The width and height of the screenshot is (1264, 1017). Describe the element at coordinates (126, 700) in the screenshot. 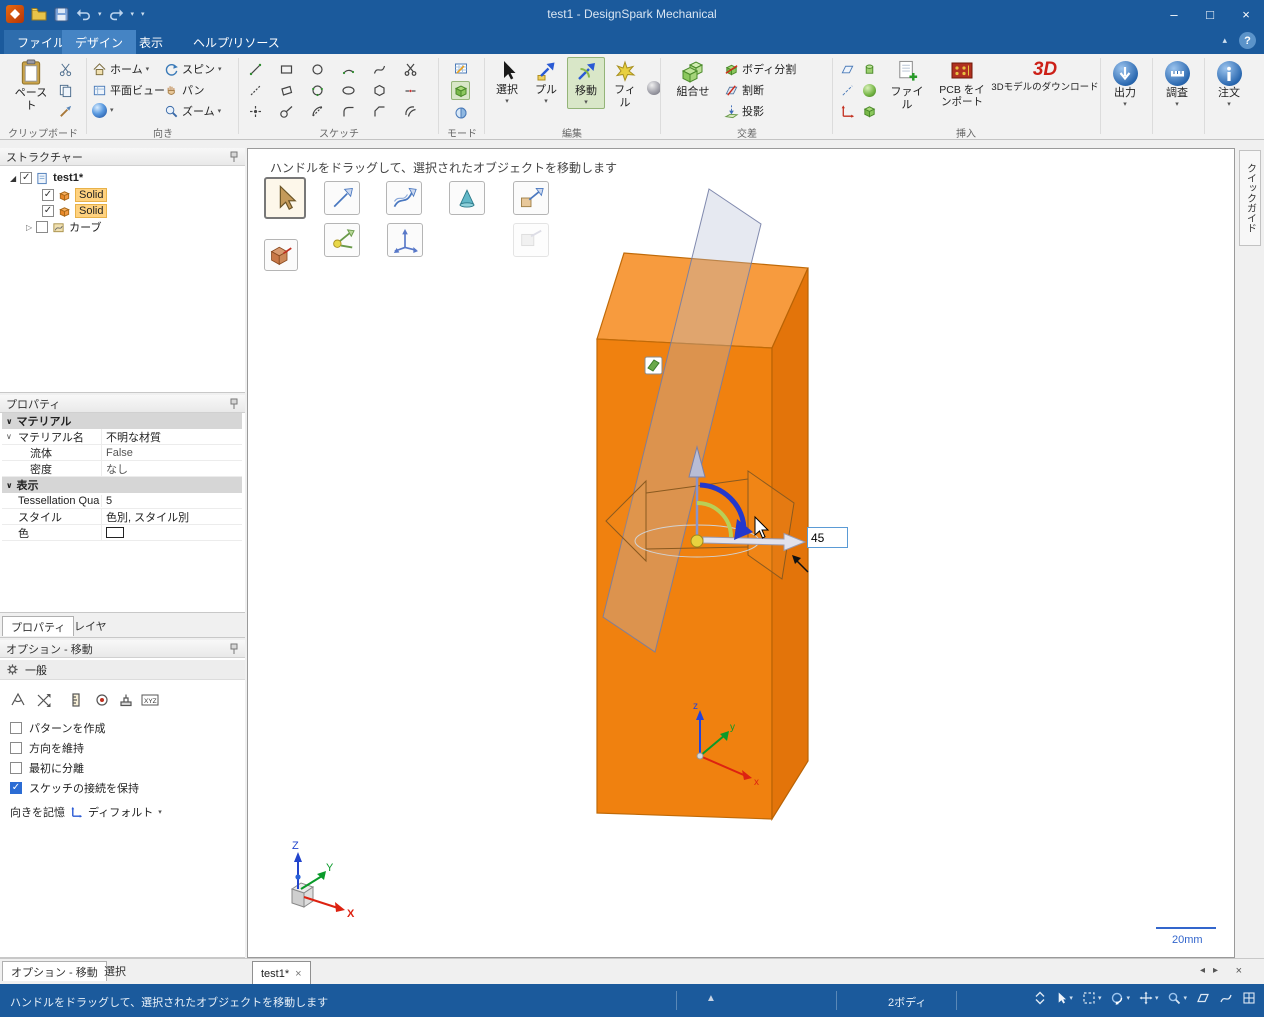

I see `stamp-option` at that location.